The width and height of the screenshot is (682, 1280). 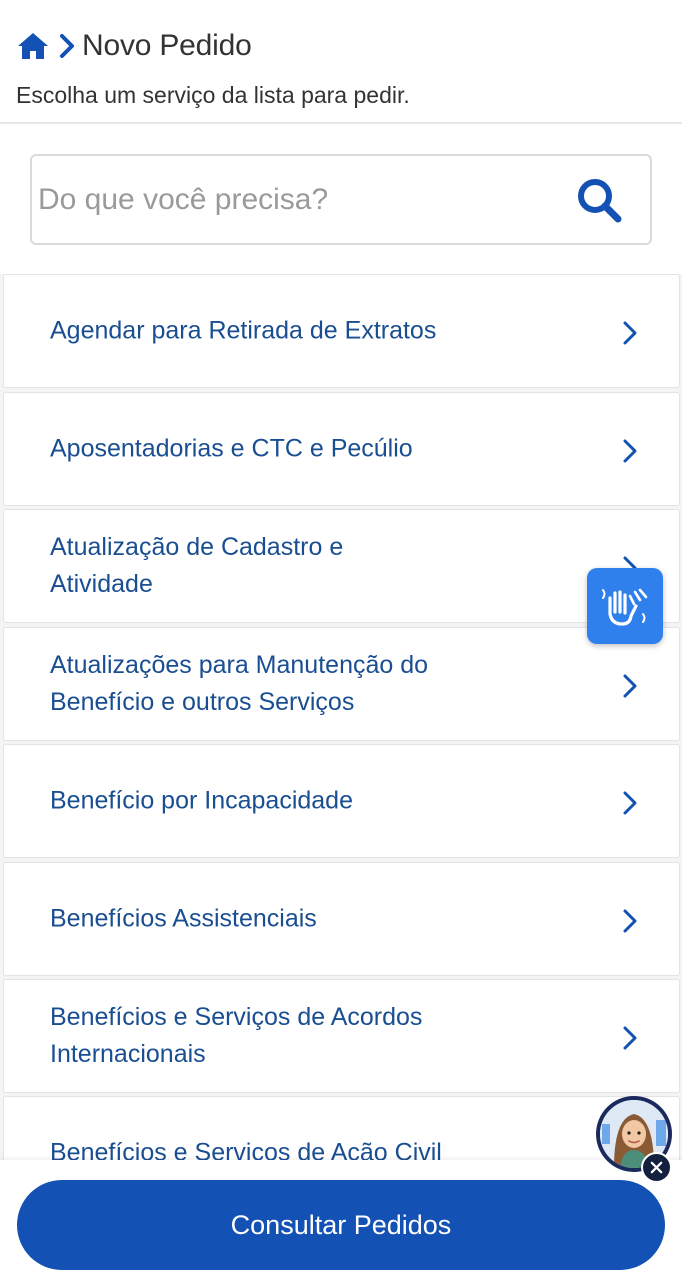 I want to click on service-item-aposentadorias: Aposentadorias e CTC e Pecúlio, so click(x=341, y=449).